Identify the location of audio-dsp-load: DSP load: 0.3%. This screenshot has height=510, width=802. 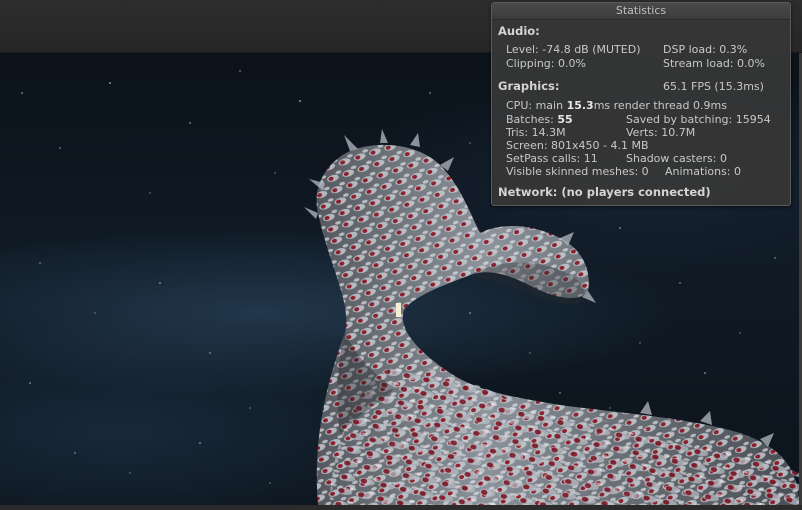
(705, 49).